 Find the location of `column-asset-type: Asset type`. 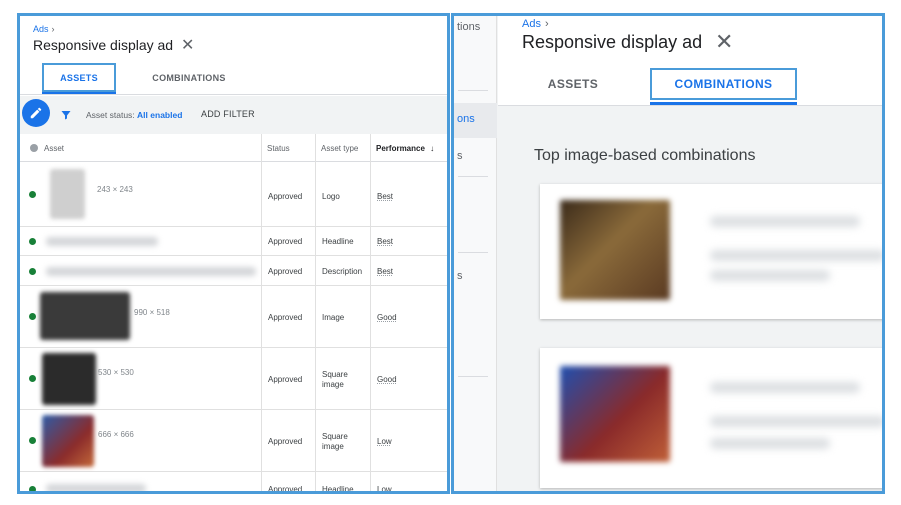

column-asset-type: Asset type is located at coordinates (339, 148).